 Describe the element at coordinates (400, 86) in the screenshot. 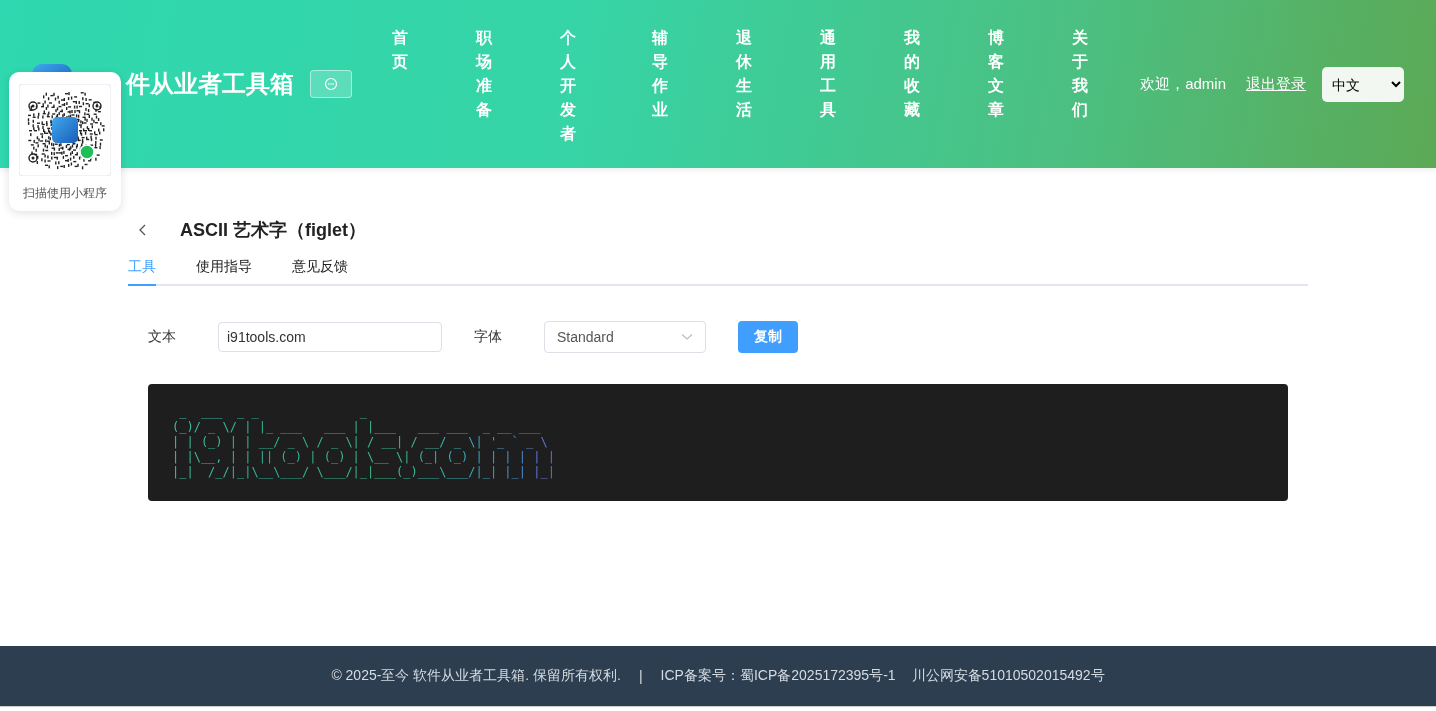

I see `nav-link: 首页` at that location.